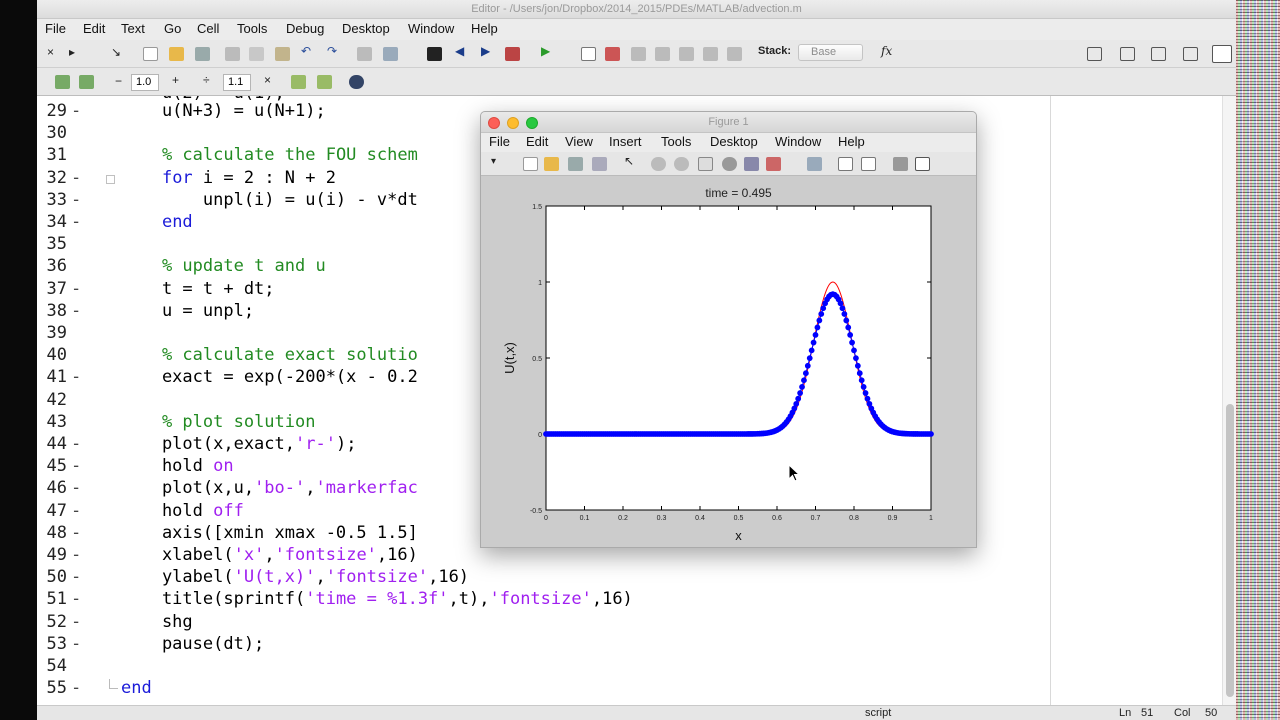 The height and width of the screenshot is (720, 1280). What do you see at coordinates (612, 54) in the screenshot?
I see `clear-breakpoints-icon` at bounding box center [612, 54].